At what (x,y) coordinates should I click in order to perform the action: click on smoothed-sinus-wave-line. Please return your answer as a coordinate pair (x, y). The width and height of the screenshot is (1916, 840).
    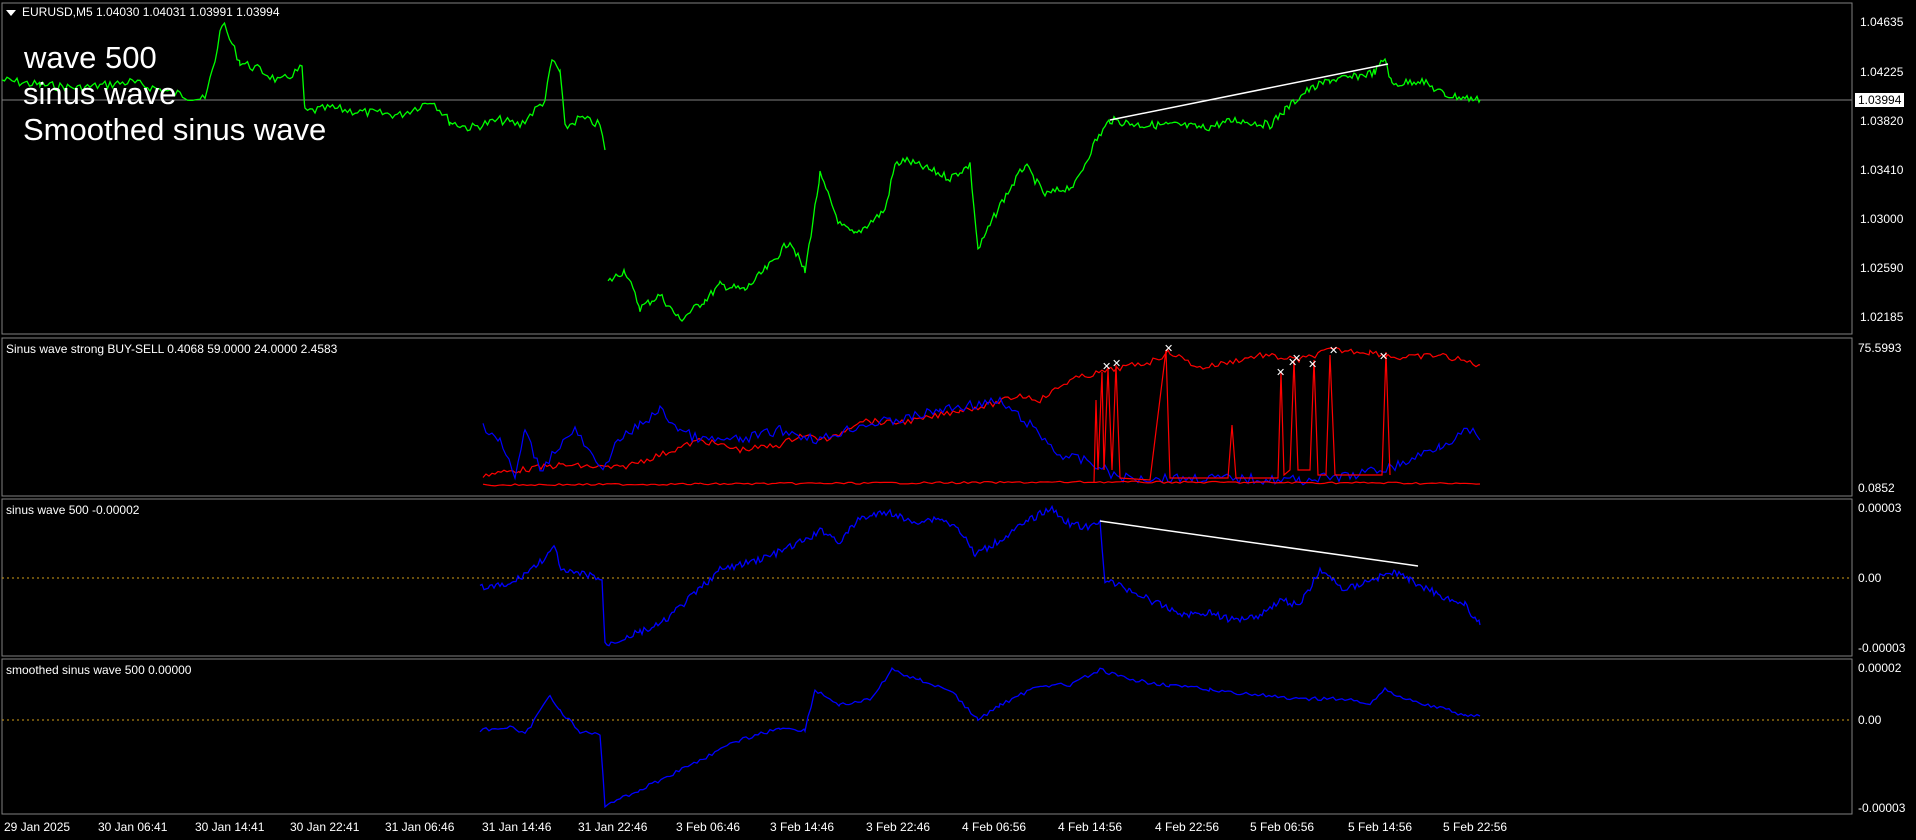
    Looking at the image, I should click on (980, 738).